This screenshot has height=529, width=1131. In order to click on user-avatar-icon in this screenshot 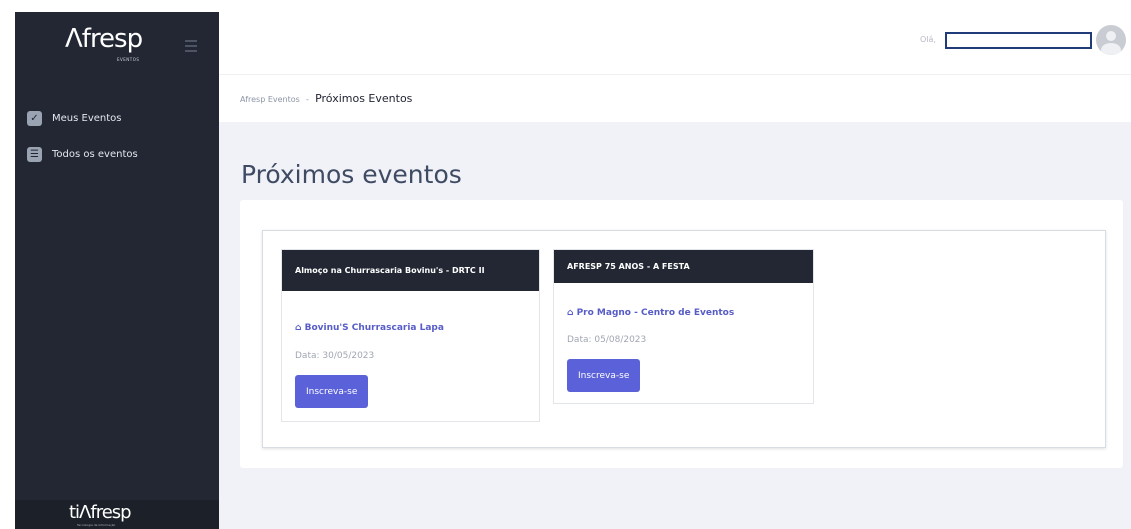, I will do `click(1111, 40)`.